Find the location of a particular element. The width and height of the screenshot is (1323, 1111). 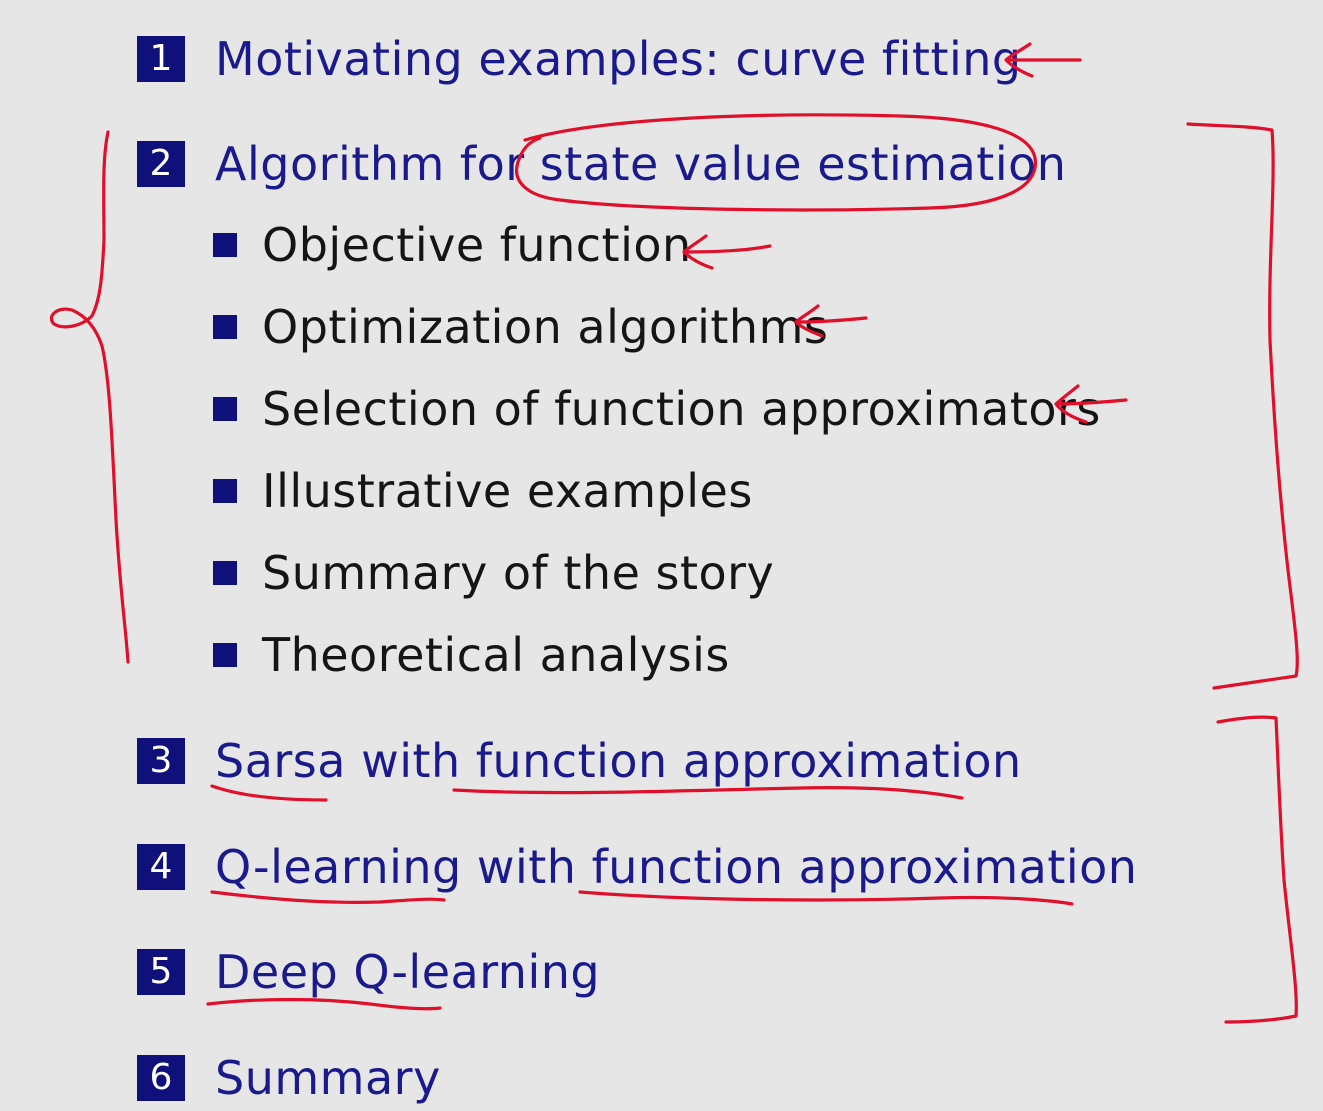

subsection-label: Optimization algorithms is located at coordinates (545, 327).